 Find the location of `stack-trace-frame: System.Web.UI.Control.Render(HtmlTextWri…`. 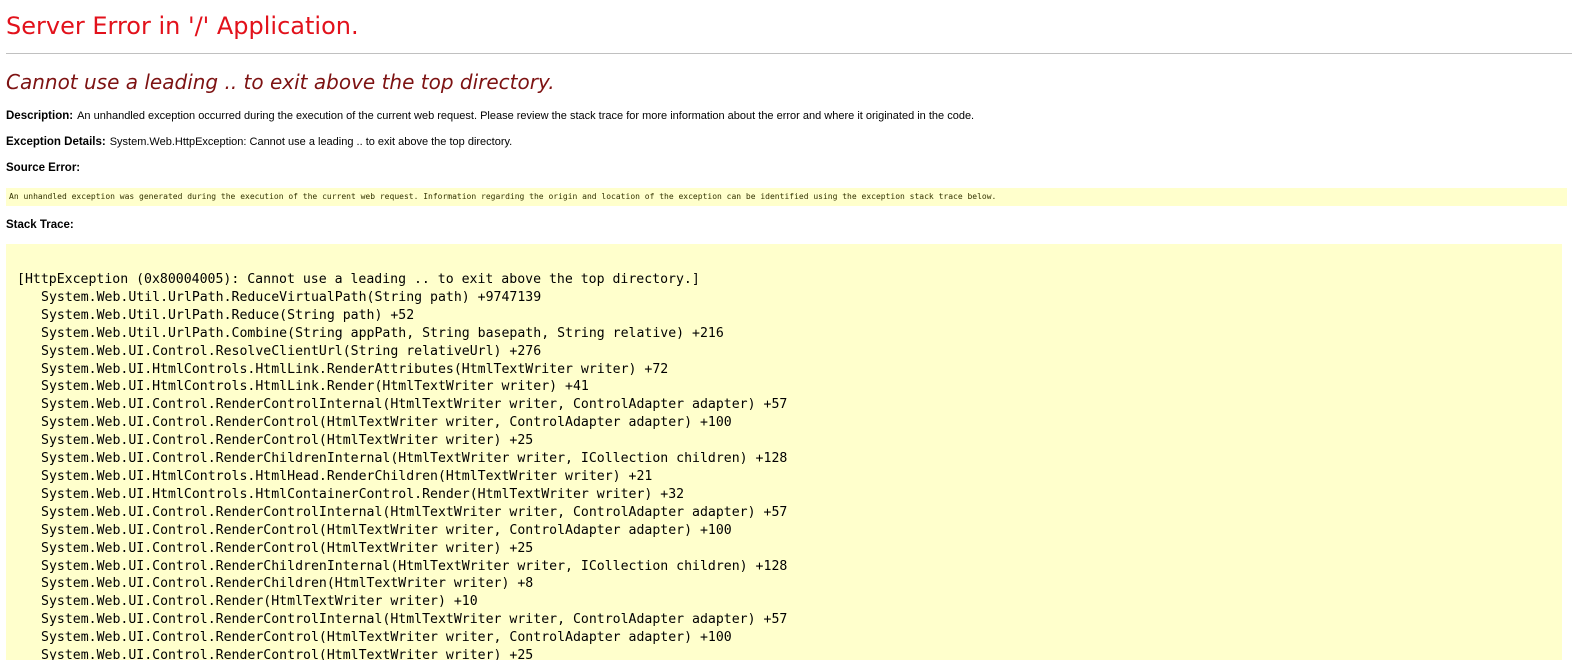

stack-trace-frame: System.Web.UI.Control.Render(HtmlTextWri… is located at coordinates (259, 602).